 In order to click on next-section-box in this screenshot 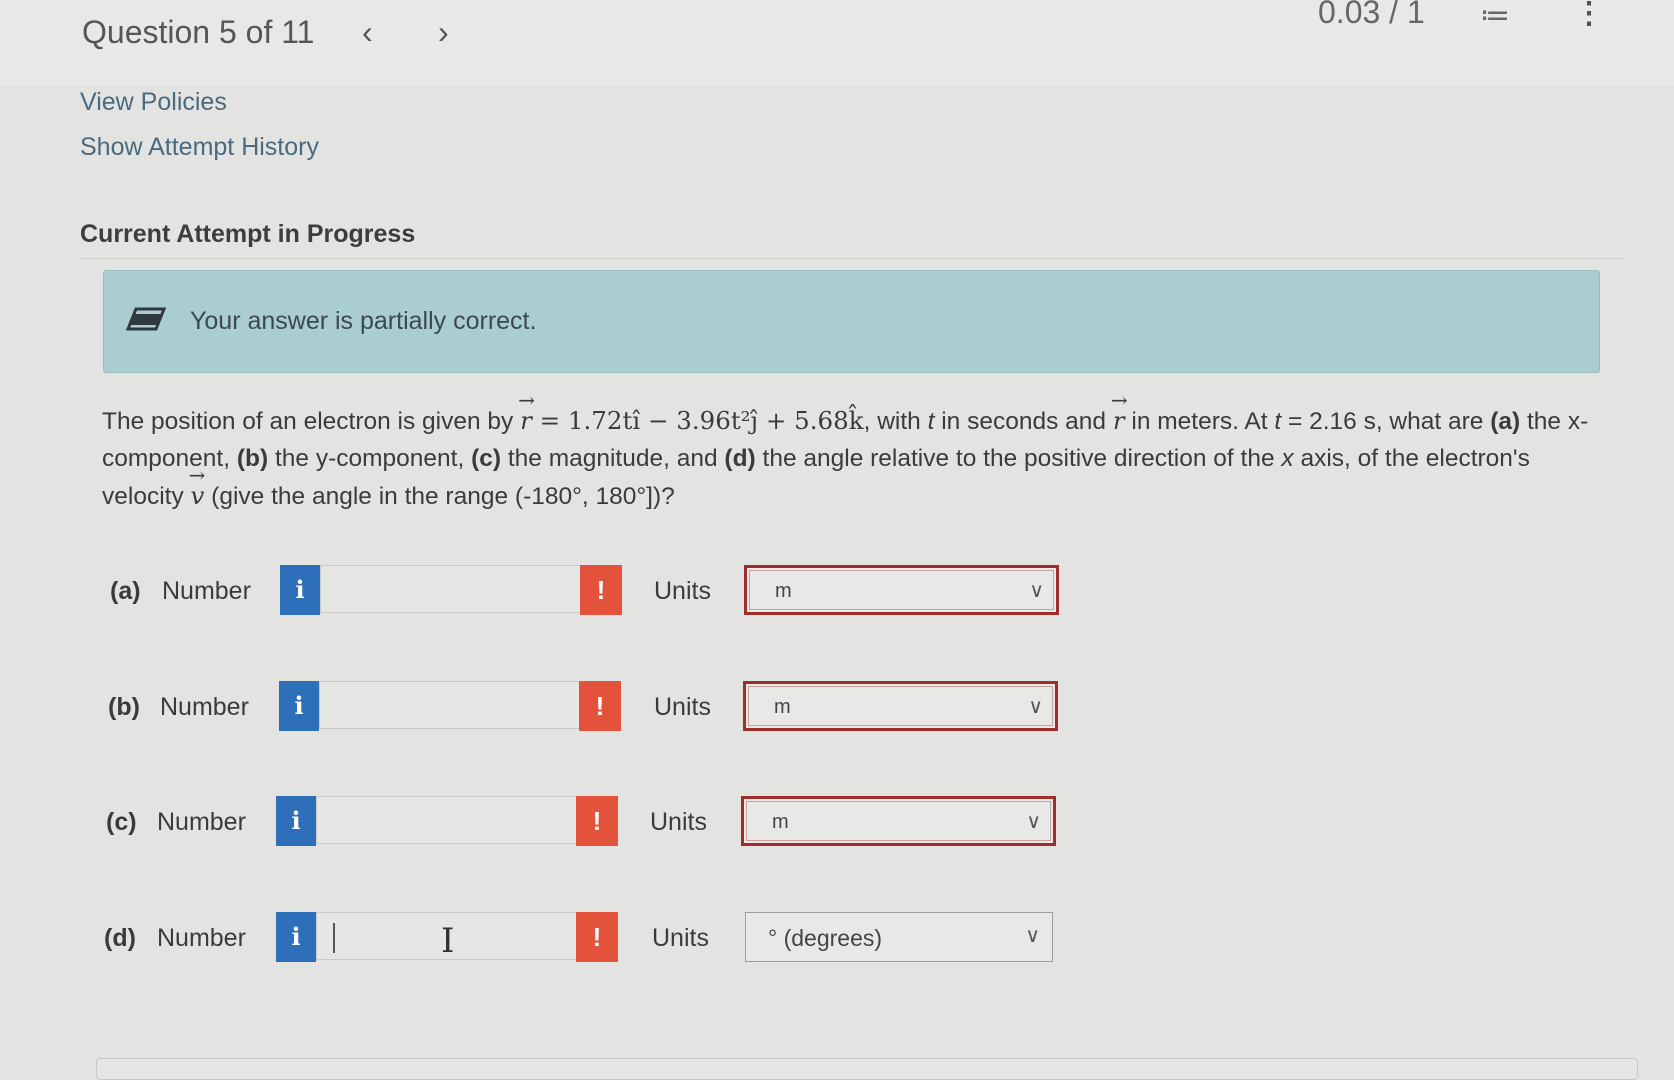, I will do `click(867, 1069)`.